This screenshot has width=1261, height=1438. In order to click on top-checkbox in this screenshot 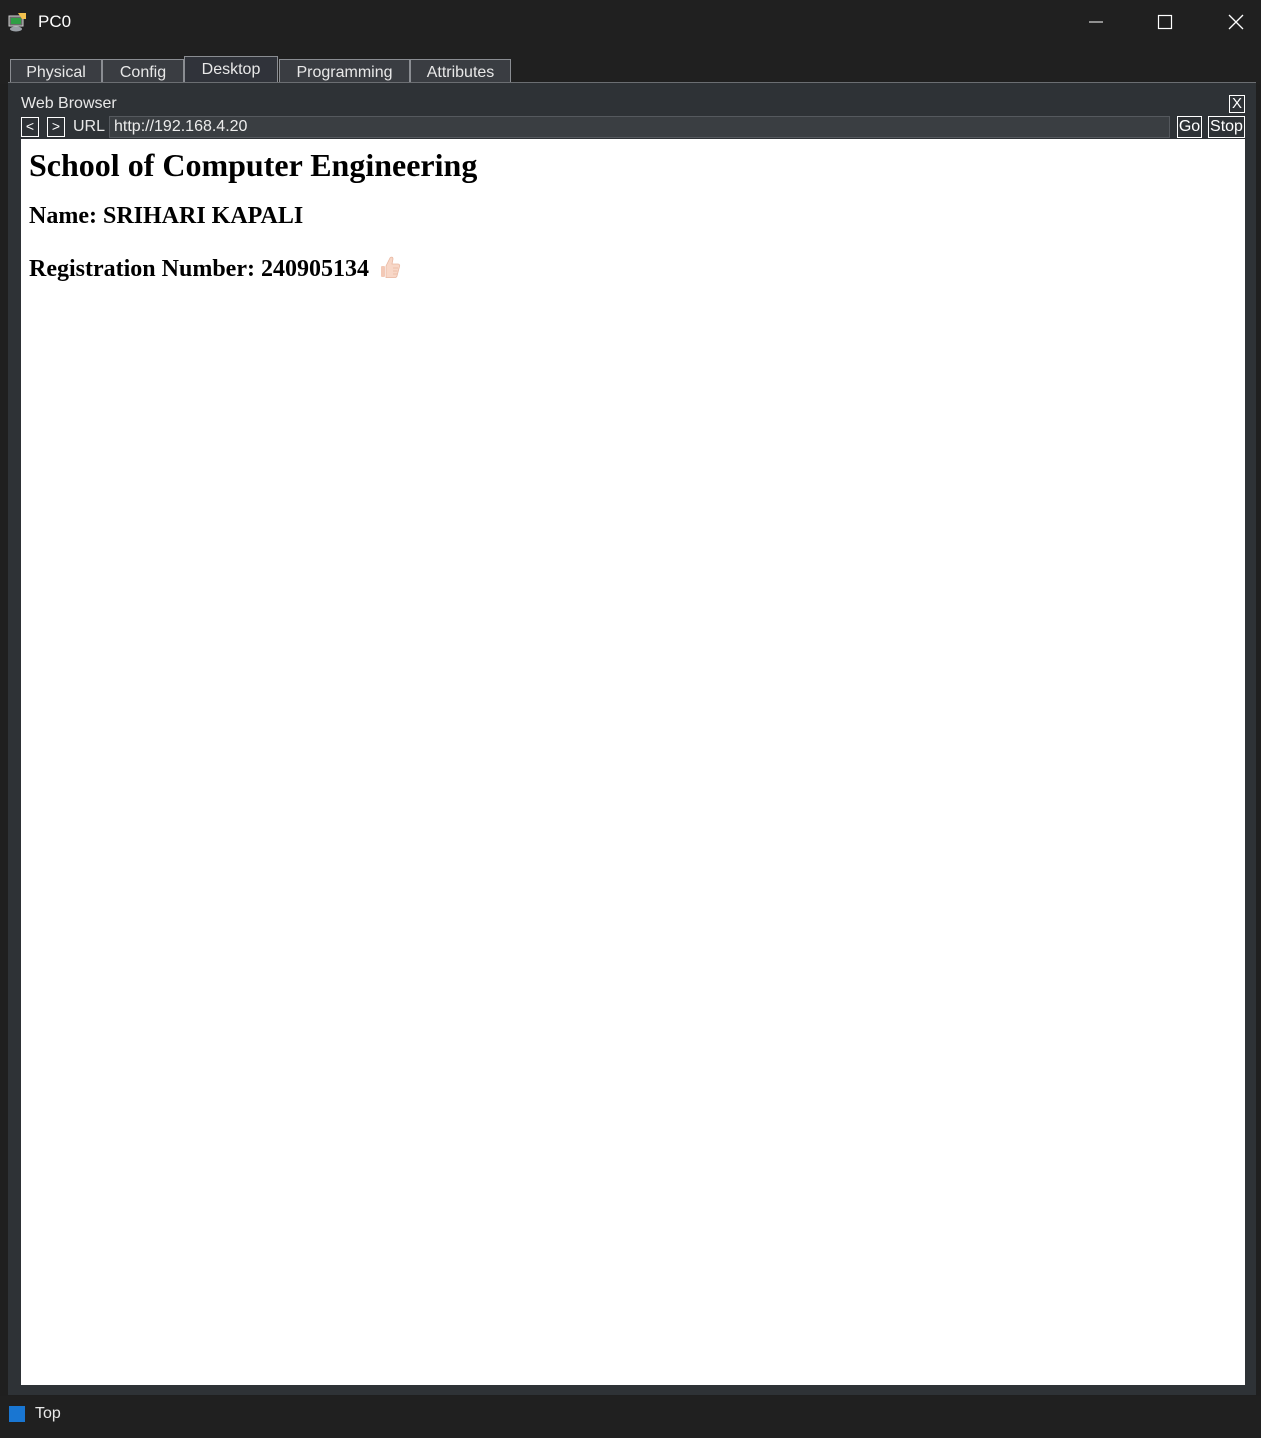, I will do `click(17, 1414)`.